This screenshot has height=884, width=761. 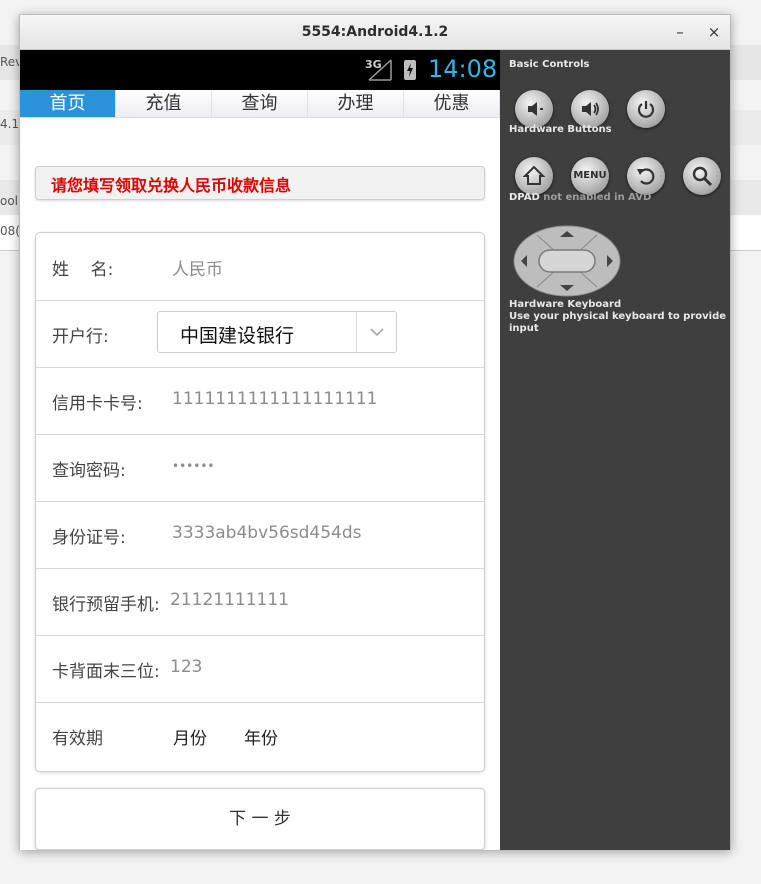 I want to click on form-row-id: 身份证号: 3333ab4bv56sd454ds, so click(x=260, y=535).